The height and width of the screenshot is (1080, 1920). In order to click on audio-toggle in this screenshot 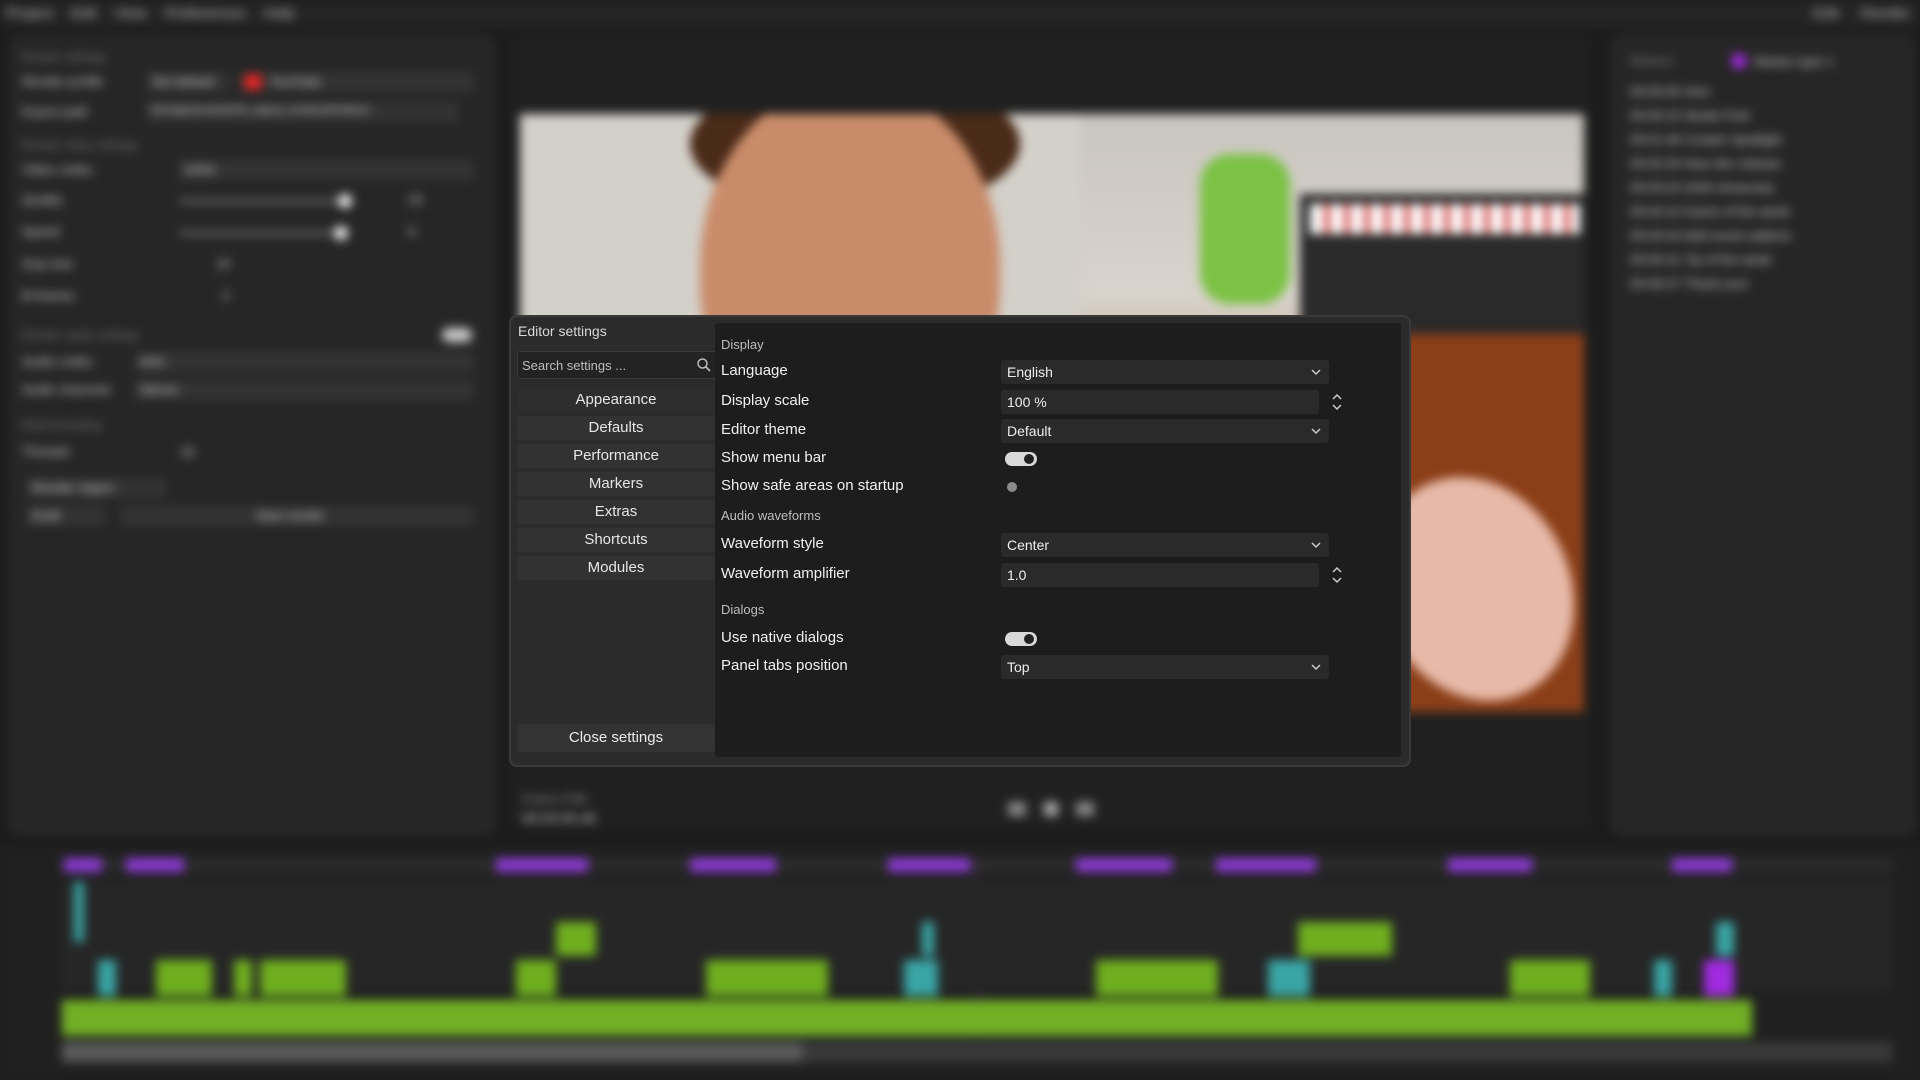, I will do `click(457, 335)`.